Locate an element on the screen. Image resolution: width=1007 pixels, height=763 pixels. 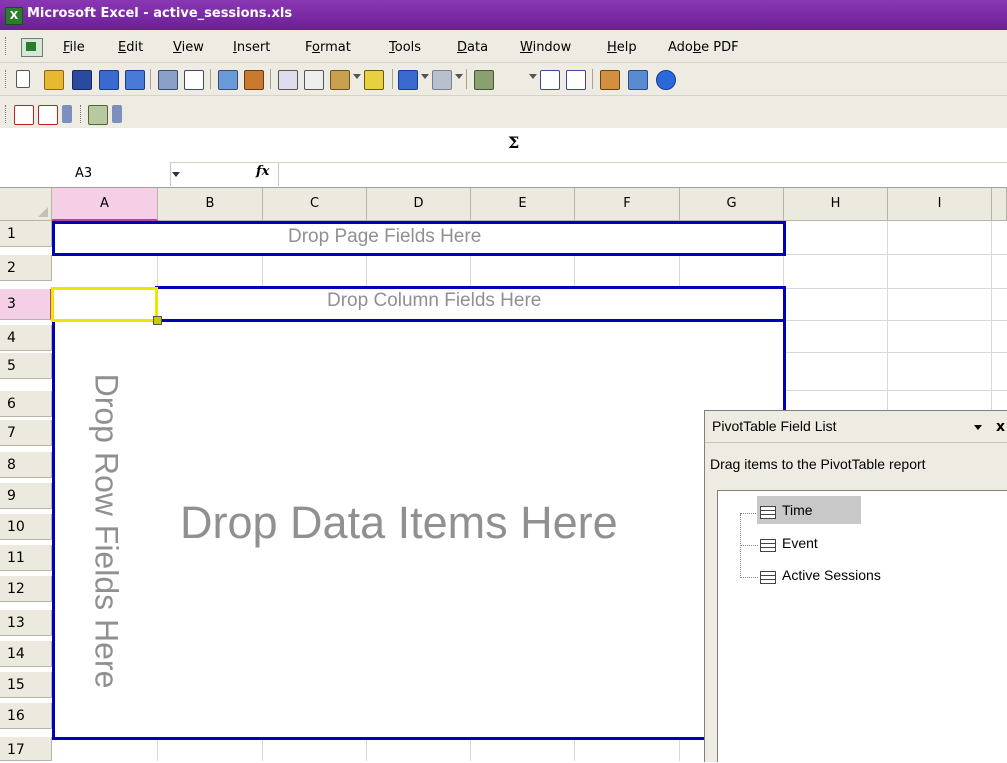
review-icon is located at coordinates (98, 115).